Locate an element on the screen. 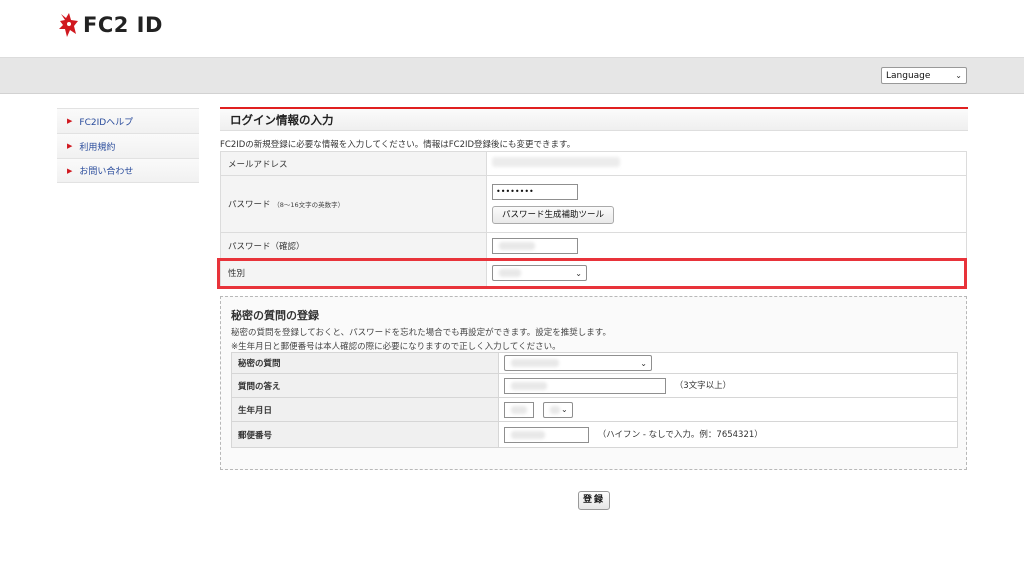 This screenshot has height=561, width=1024. sidebar-item-help: ▶ FC2IDヘルプ is located at coordinates (128, 120).